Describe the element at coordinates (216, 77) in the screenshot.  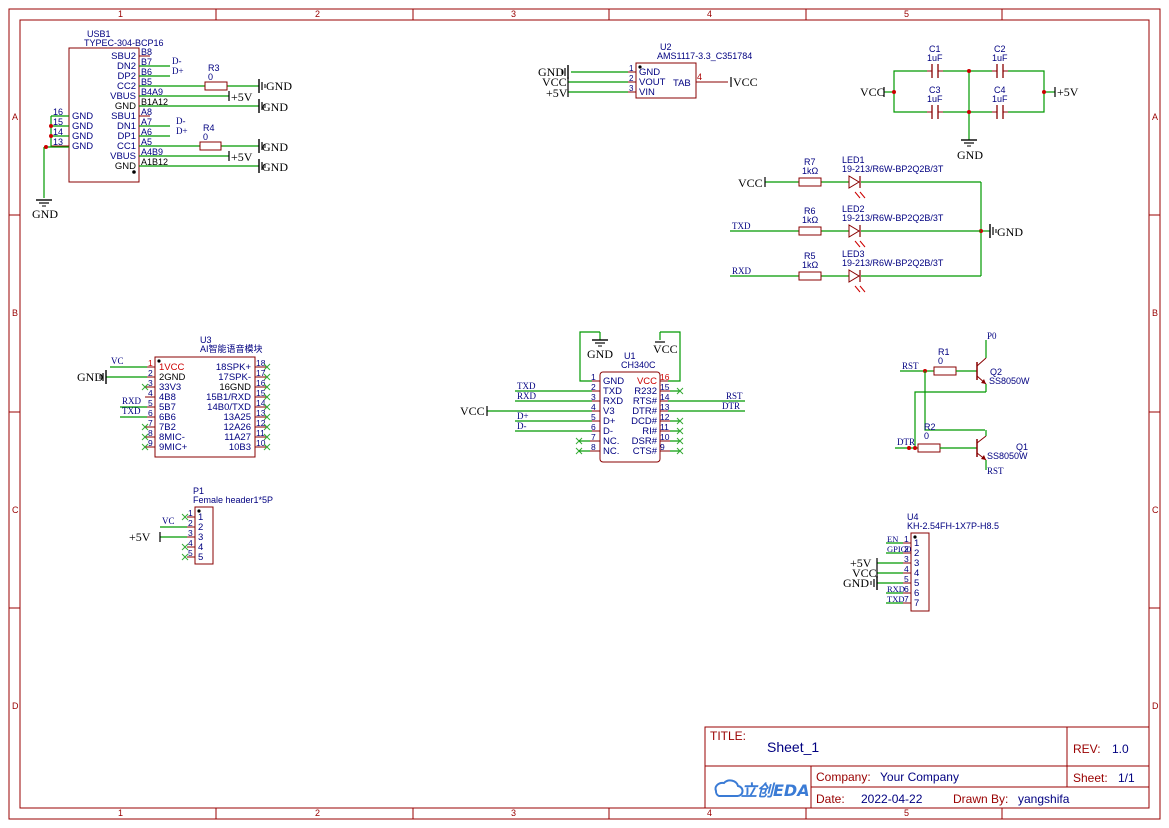
I see `r3-resistor: R3 0` at that location.